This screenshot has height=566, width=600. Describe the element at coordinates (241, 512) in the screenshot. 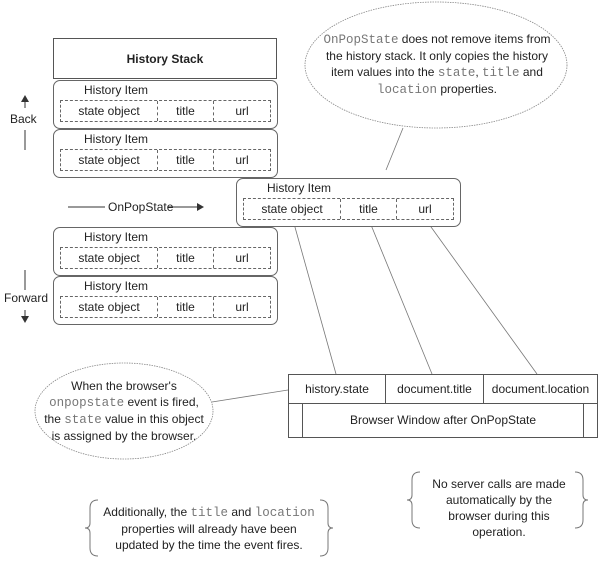

I see `note-text: and` at that location.